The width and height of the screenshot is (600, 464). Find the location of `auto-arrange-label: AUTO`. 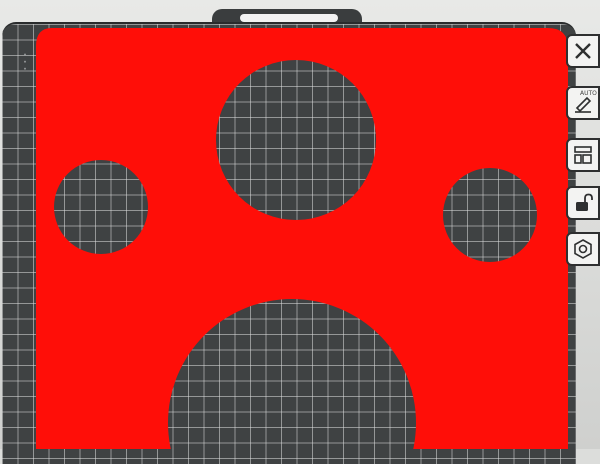

auto-arrange-label: AUTO is located at coordinates (588, 93).